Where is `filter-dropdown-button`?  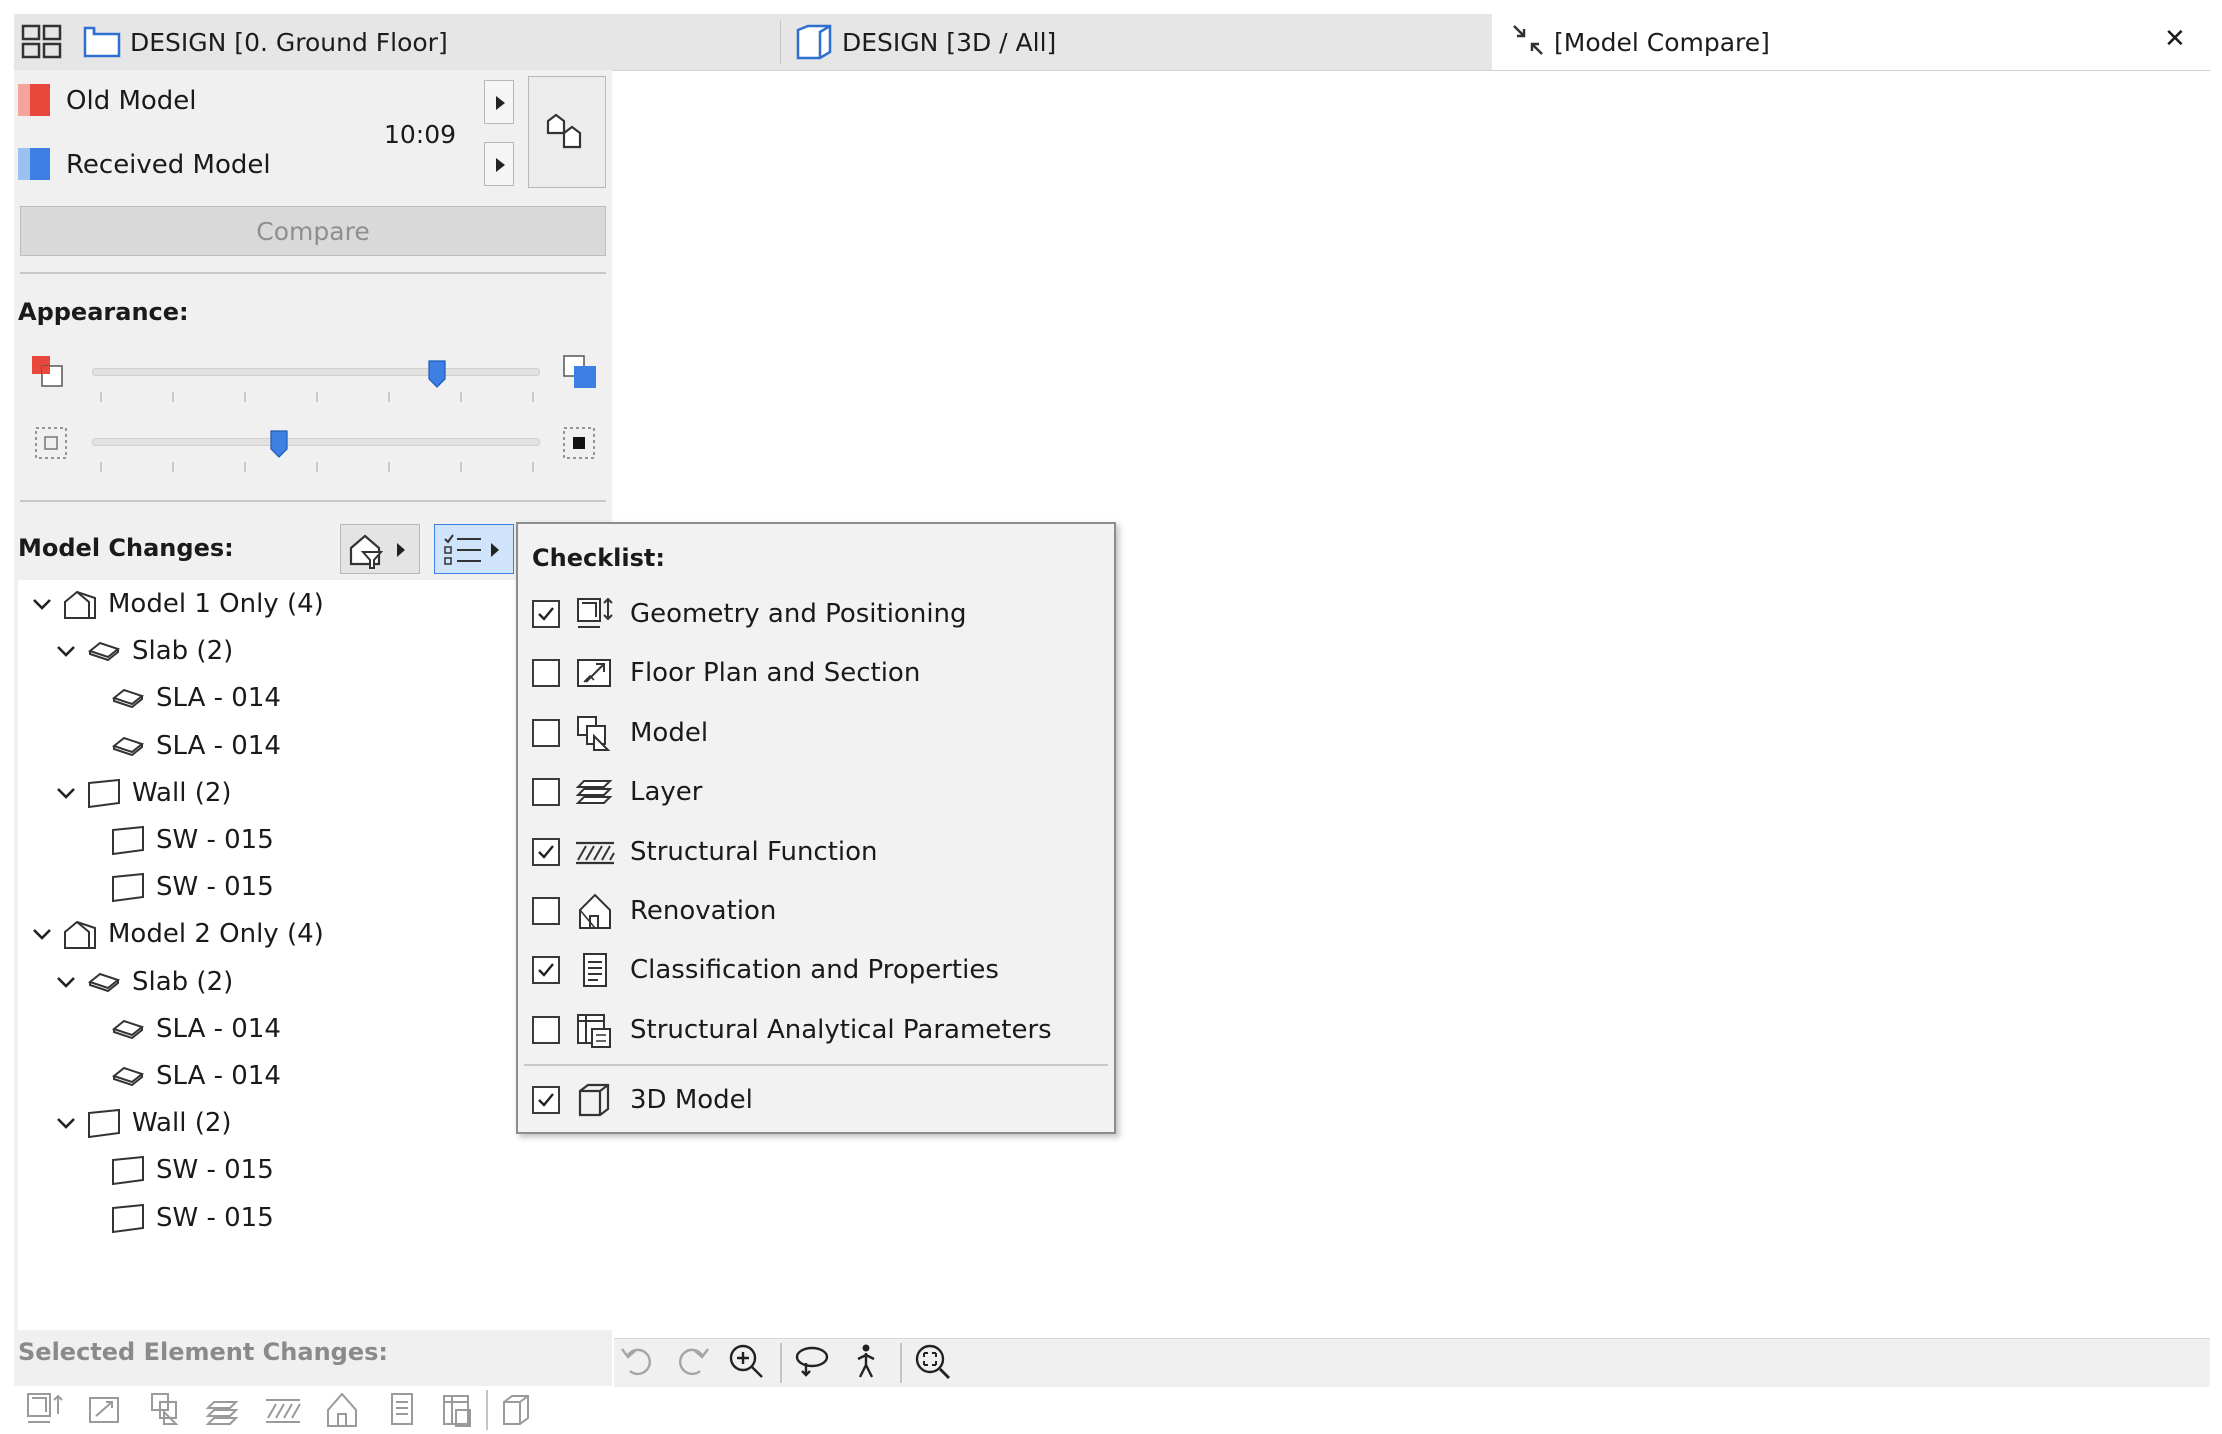 filter-dropdown-button is located at coordinates (380, 549).